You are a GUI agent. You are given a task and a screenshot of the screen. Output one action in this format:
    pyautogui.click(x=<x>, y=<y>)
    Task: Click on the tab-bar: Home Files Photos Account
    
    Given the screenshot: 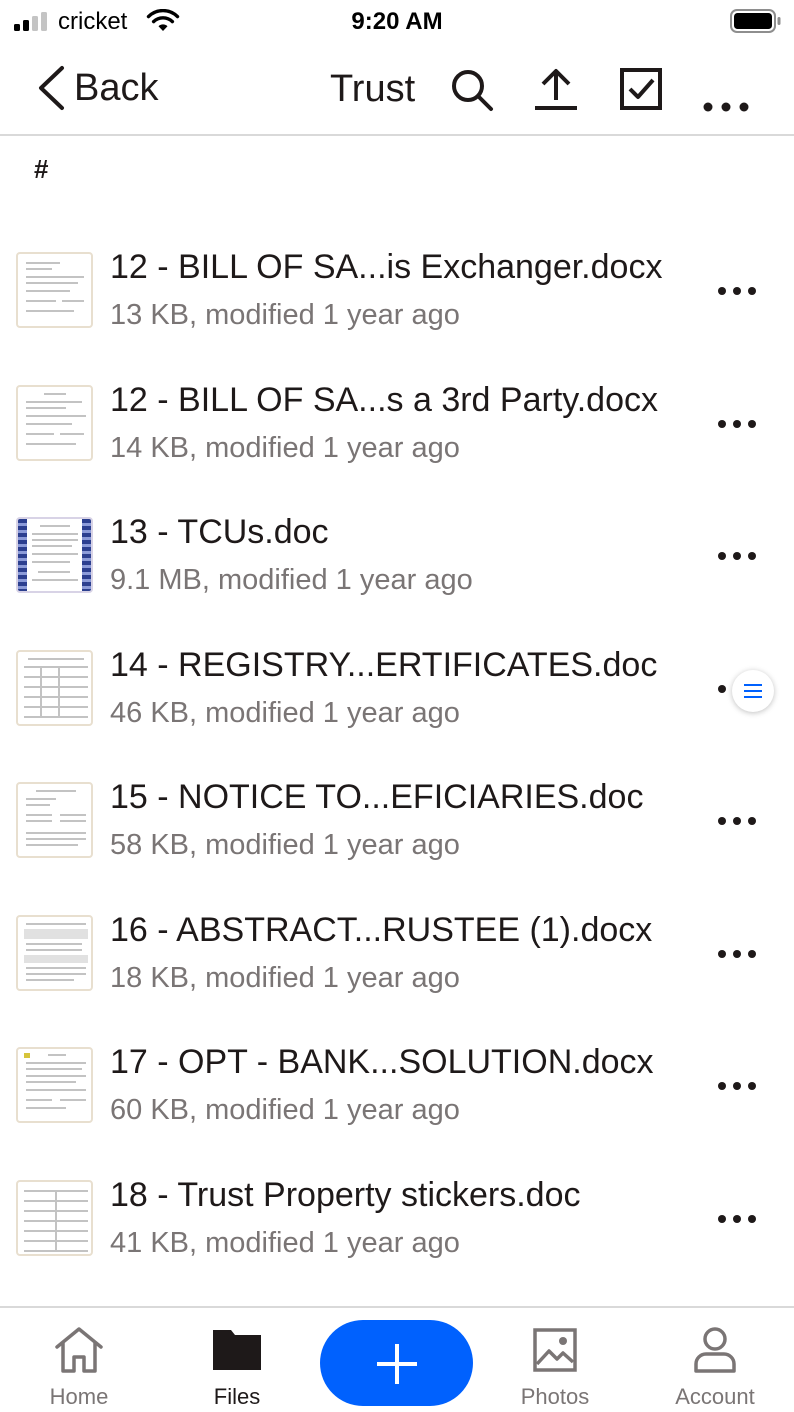 What is the action you would take?
    pyautogui.click(x=397, y=1359)
    